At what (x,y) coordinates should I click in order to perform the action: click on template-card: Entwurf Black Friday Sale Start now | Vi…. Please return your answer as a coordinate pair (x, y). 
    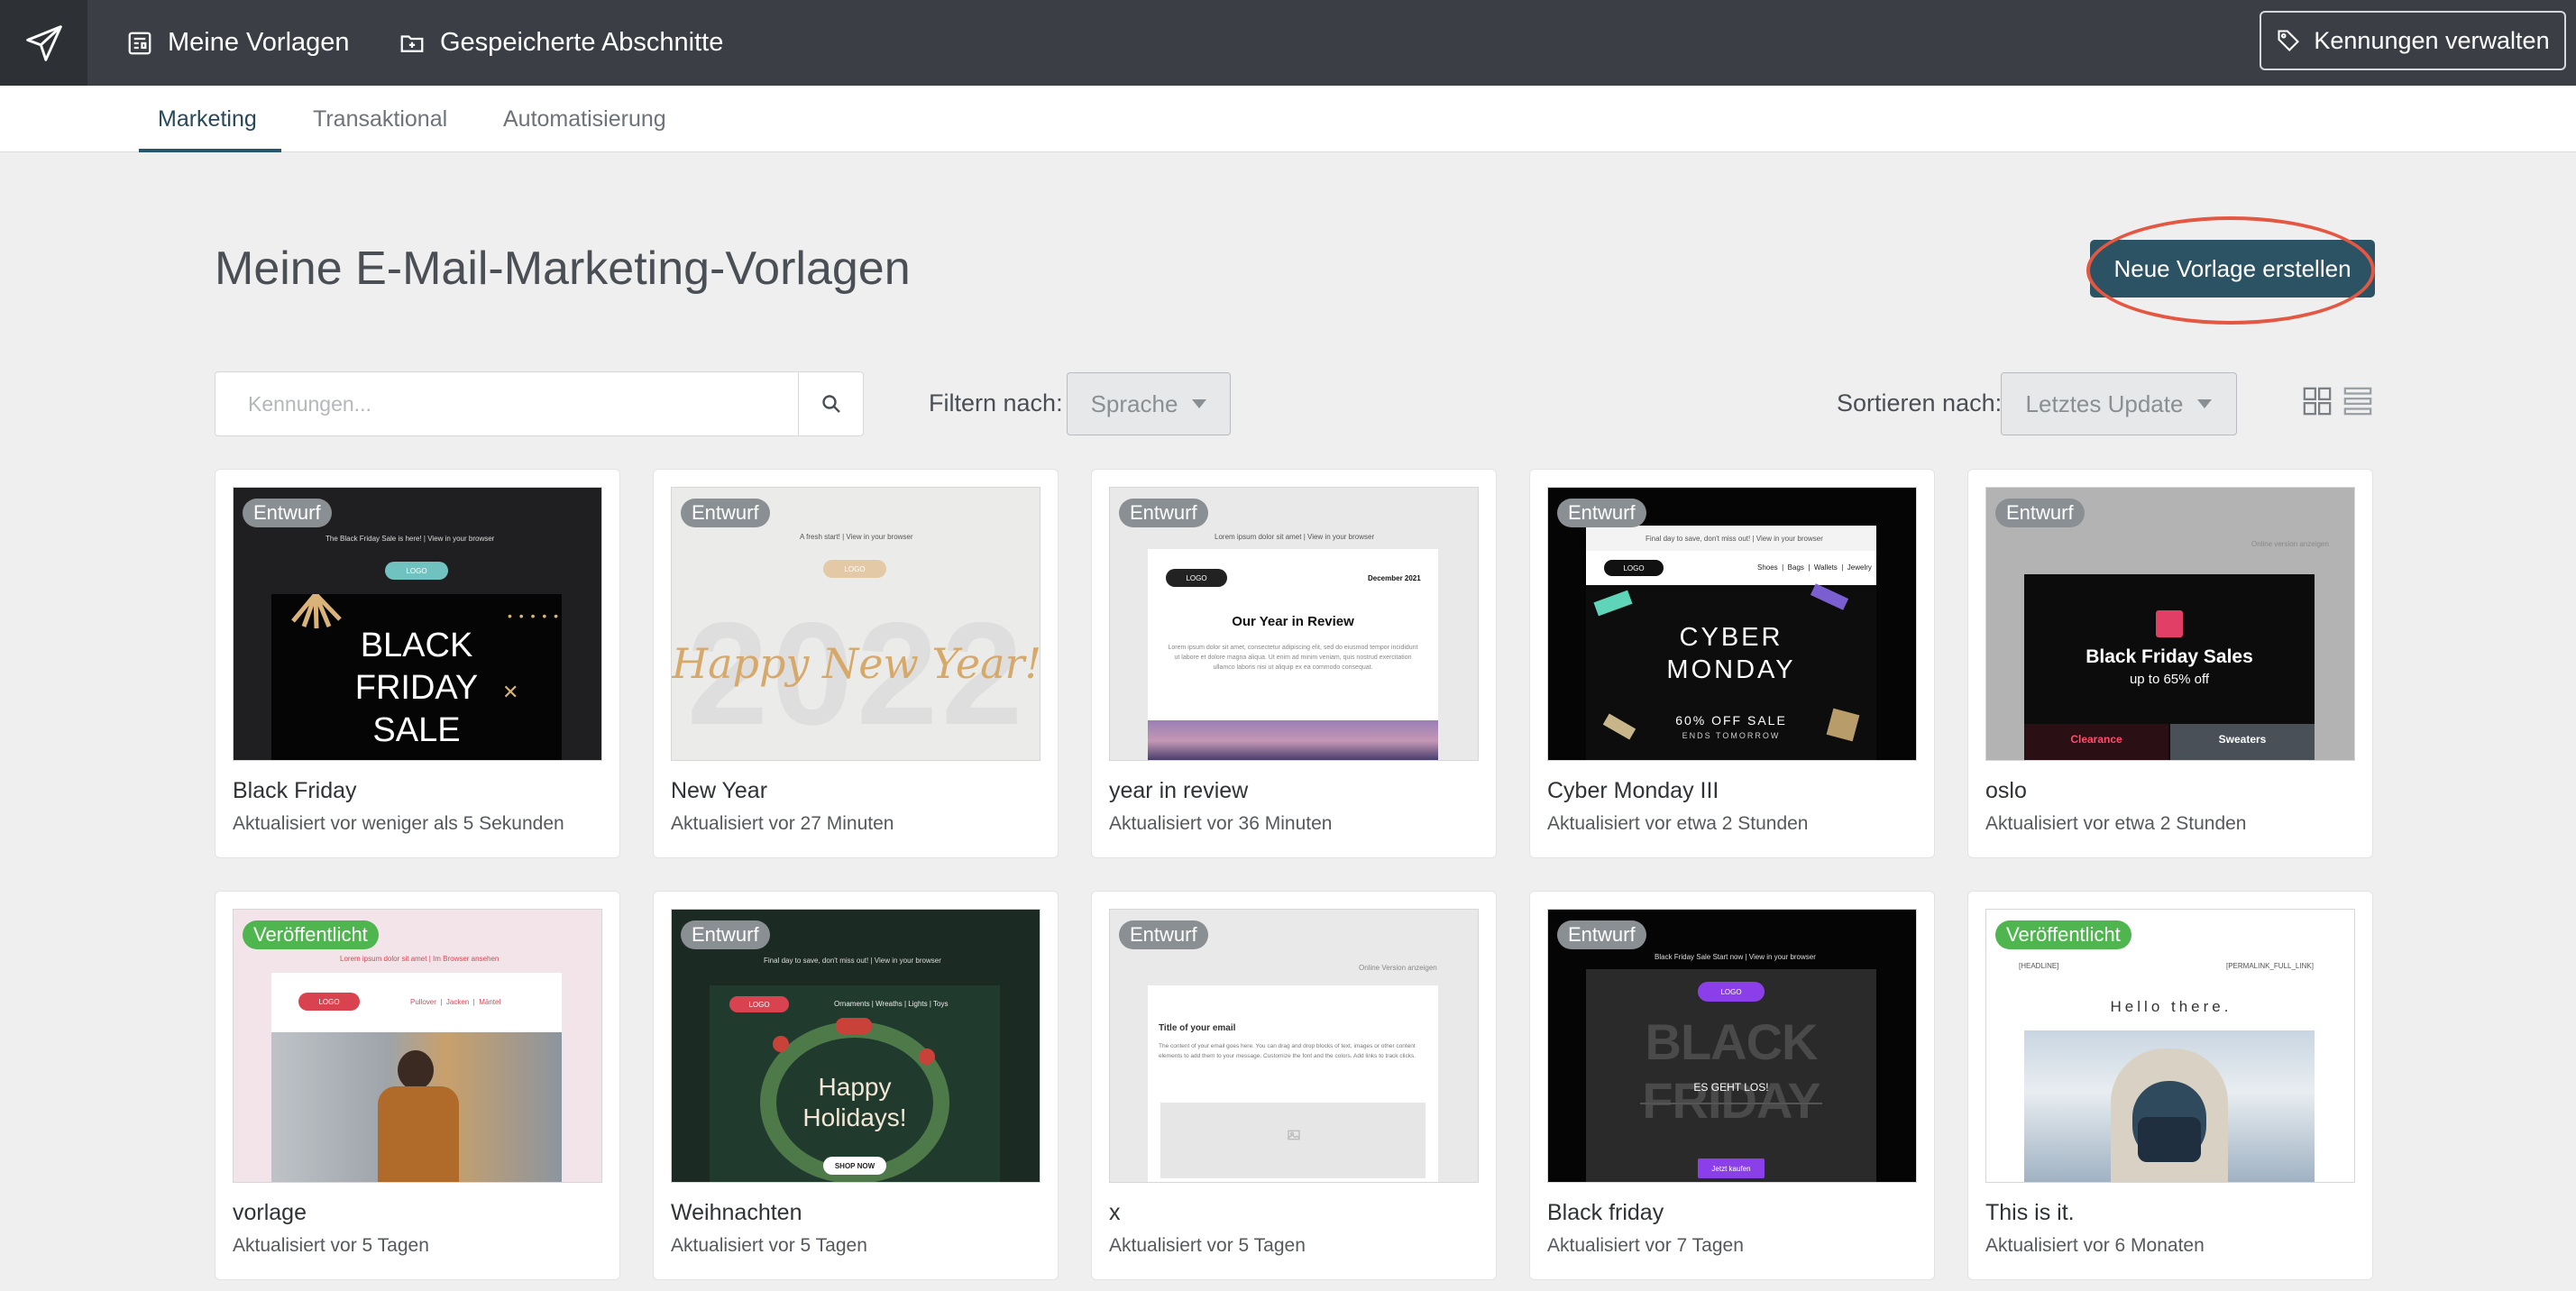
    Looking at the image, I should click on (1732, 1085).